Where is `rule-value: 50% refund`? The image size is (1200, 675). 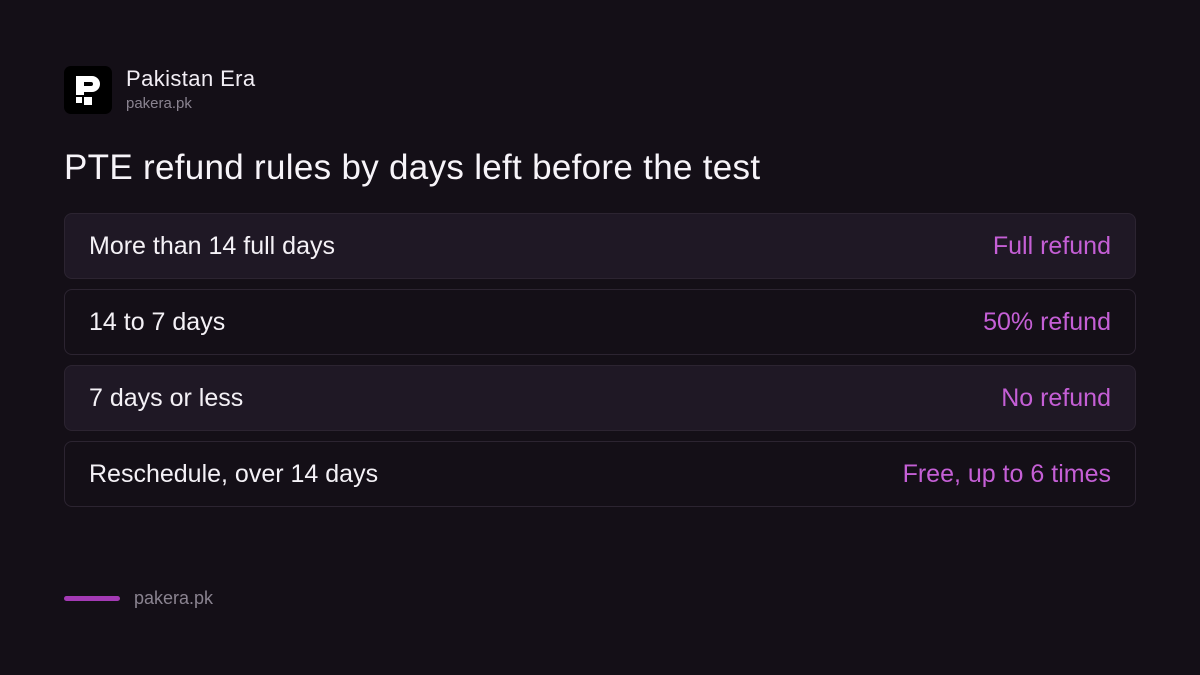 rule-value: 50% refund is located at coordinates (1047, 321).